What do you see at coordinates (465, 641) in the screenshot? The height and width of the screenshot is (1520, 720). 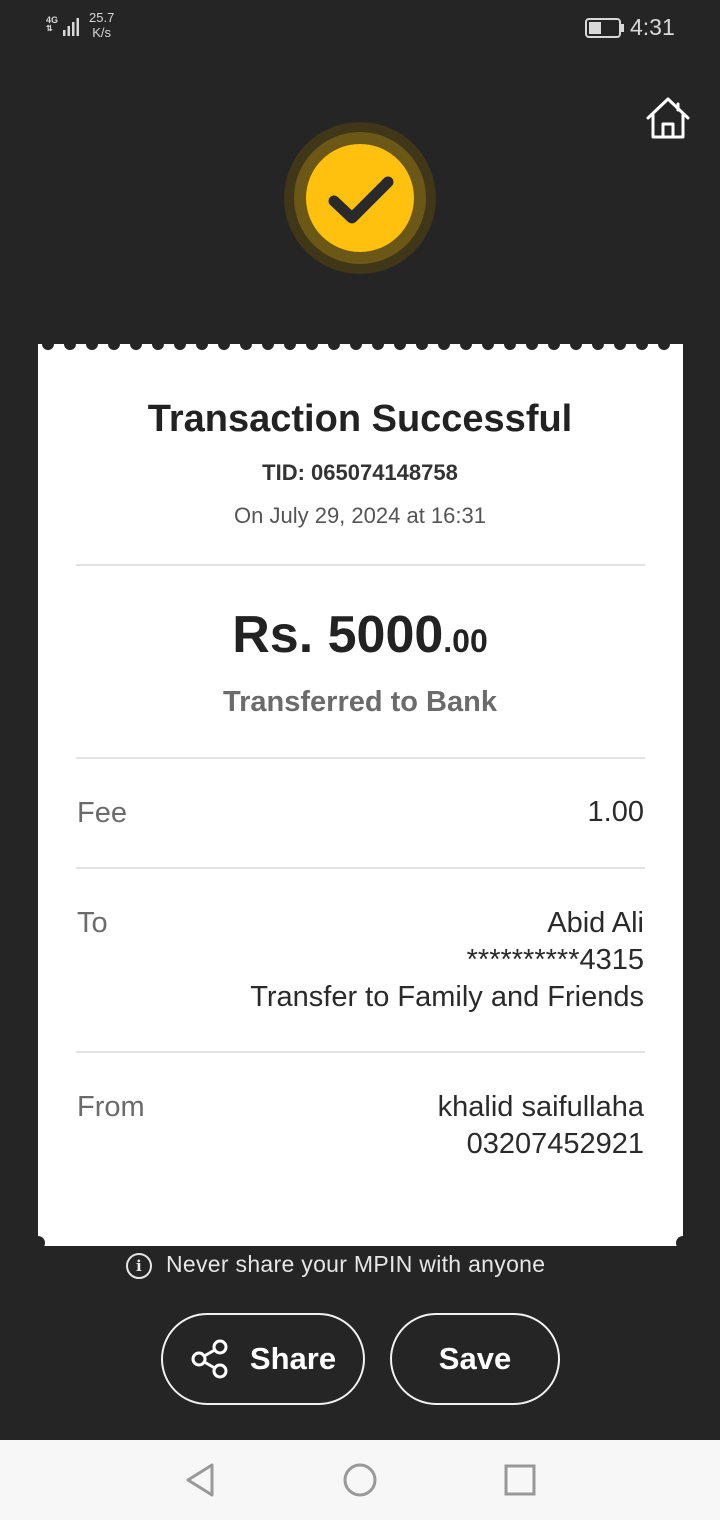 I see `amount-decimal: .00` at bounding box center [465, 641].